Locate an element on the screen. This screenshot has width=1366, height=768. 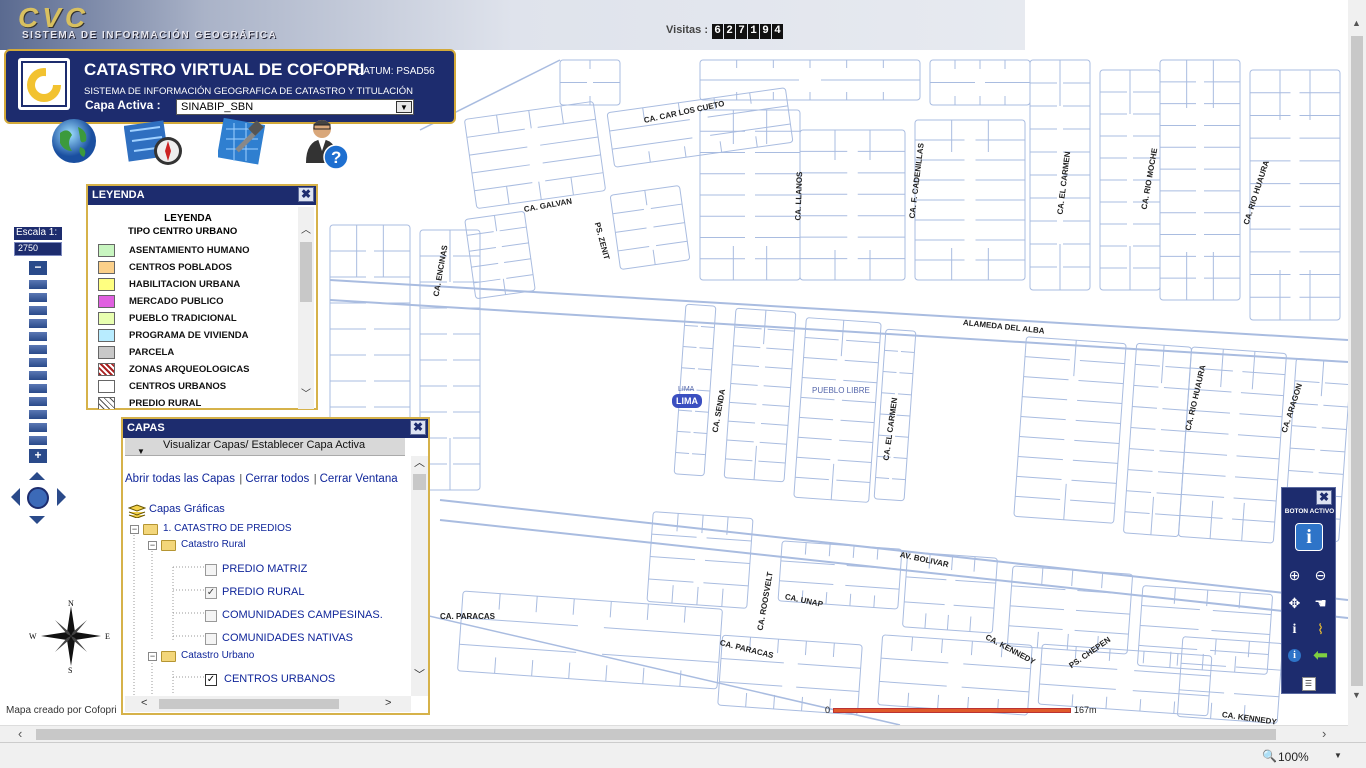
legend-item-label: CENTROS URBANOS is located at coordinates (178, 386).